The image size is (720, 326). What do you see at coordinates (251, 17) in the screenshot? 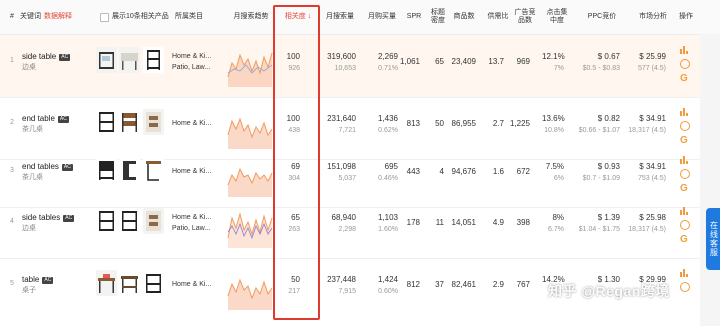
I see `header-monthly-trend: 月搜索趋势` at bounding box center [251, 17].